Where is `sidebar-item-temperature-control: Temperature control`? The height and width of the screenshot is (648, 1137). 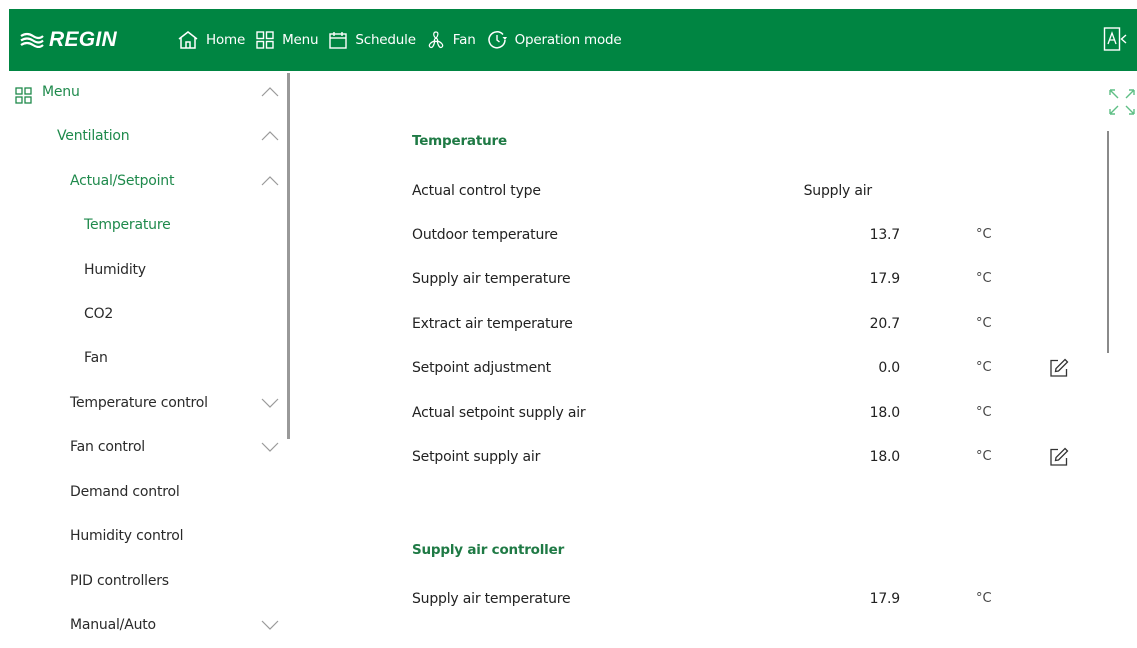
sidebar-item-temperature-control: Temperature control is located at coordinates (143, 404).